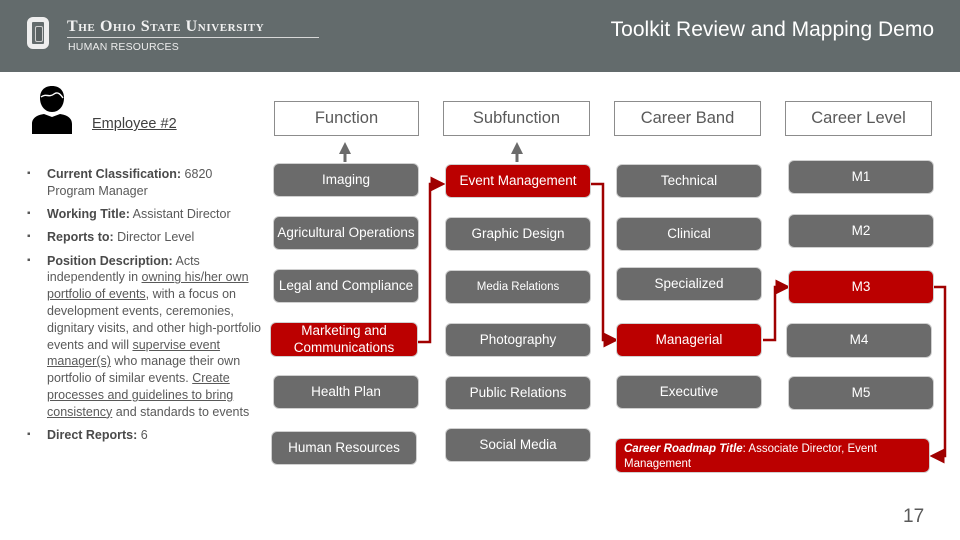  What do you see at coordinates (518, 445) in the screenshot?
I see `subfunction-option: Social Media` at bounding box center [518, 445].